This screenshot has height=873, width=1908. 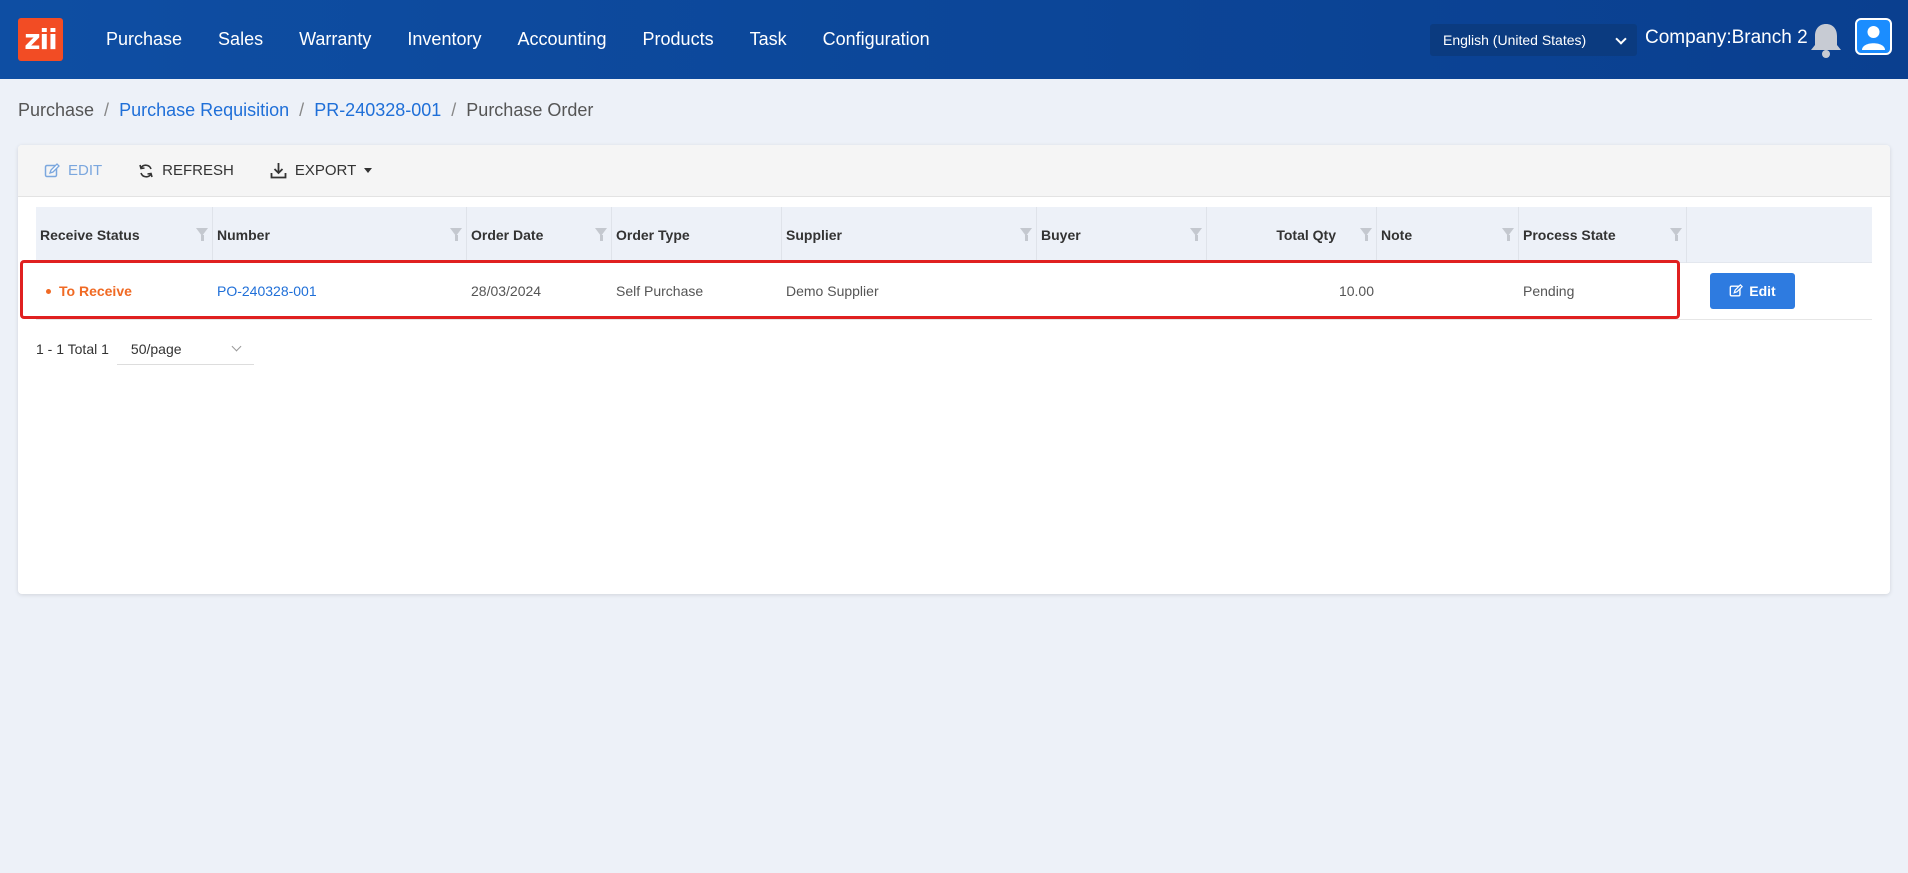 What do you see at coordinates (243, 235) in the screenshot?
I see `column-header-label: Number` at bounding box center [243, 235].